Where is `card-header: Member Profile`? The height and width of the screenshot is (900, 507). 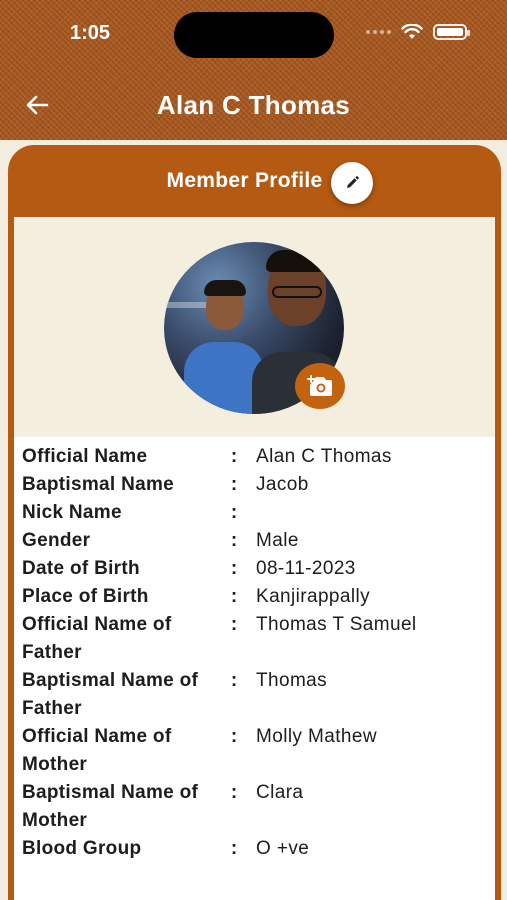 card-header: Member Profile is located at coordinates (254, 181).